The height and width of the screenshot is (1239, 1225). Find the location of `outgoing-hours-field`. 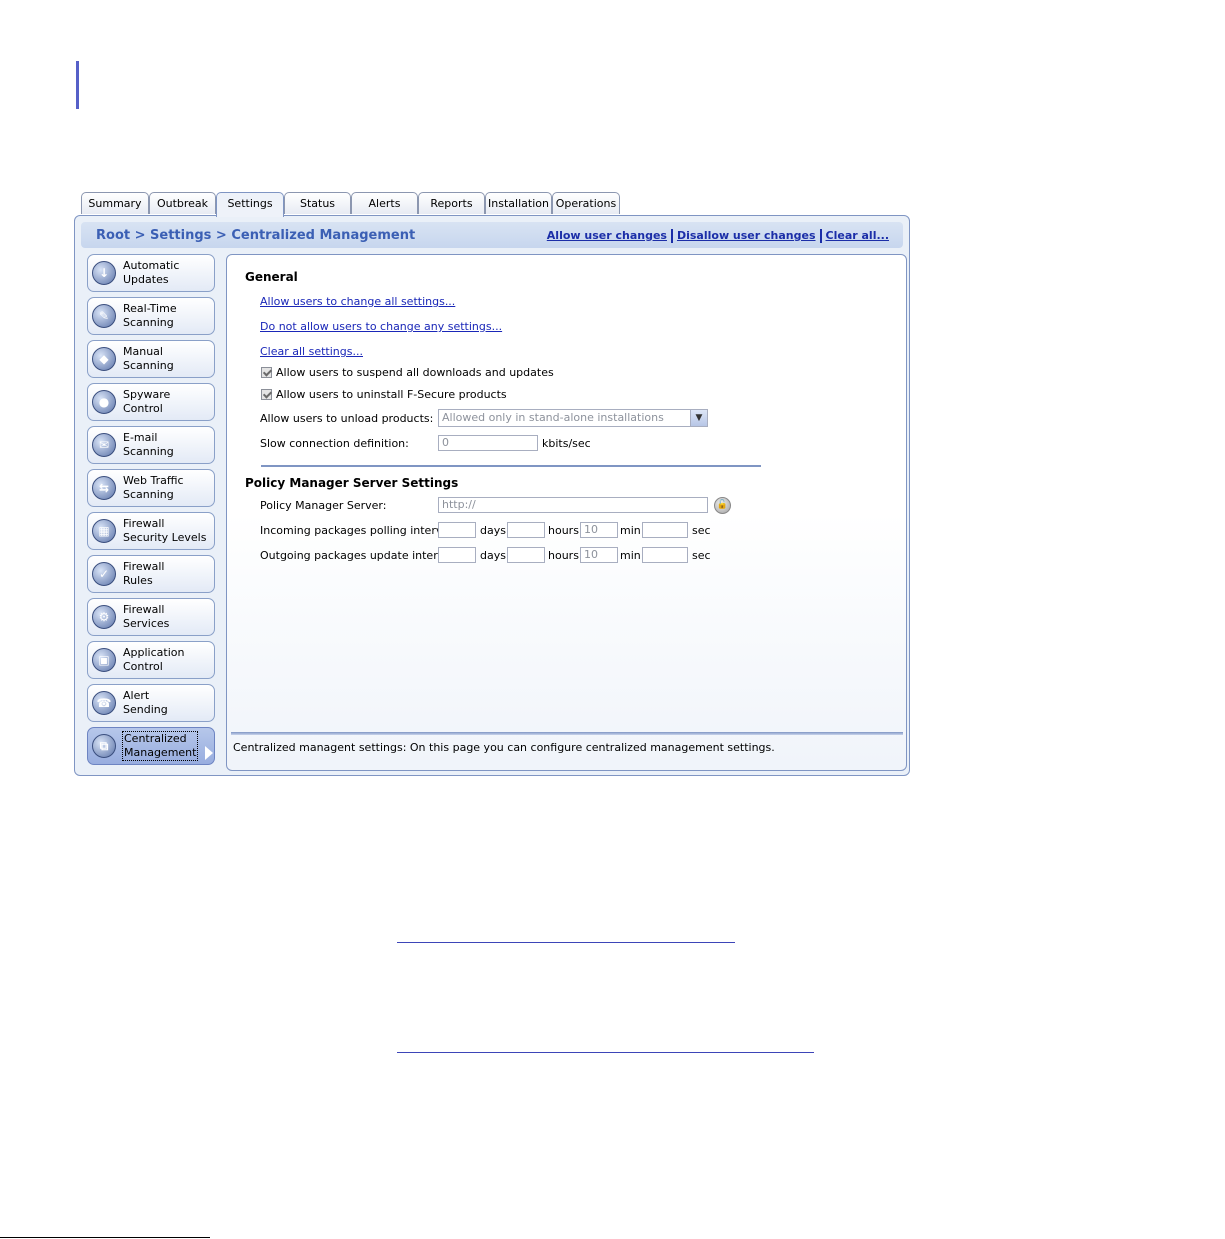

outgoing-hours-field is located at coordinates (526, 555).